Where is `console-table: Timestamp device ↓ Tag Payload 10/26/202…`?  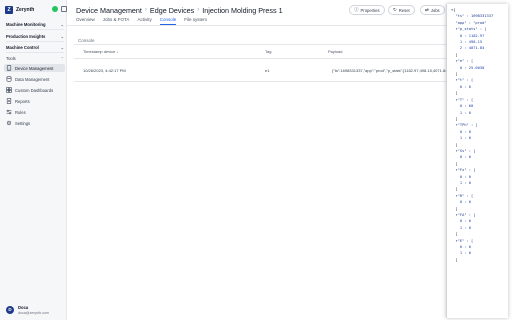
console-table: Timestamp device ↓ Tag Payload 10/26/202… is located at coordinates (260, 68).